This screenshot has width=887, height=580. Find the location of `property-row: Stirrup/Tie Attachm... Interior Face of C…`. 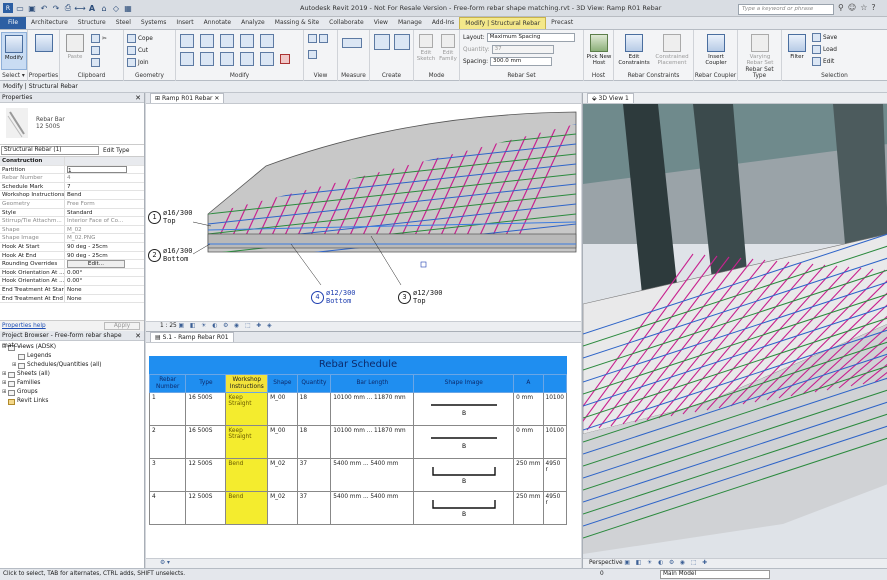

property-row: Stirrup/Tie Attachm... Interior Face of C… is located at coordinates (72, 221).